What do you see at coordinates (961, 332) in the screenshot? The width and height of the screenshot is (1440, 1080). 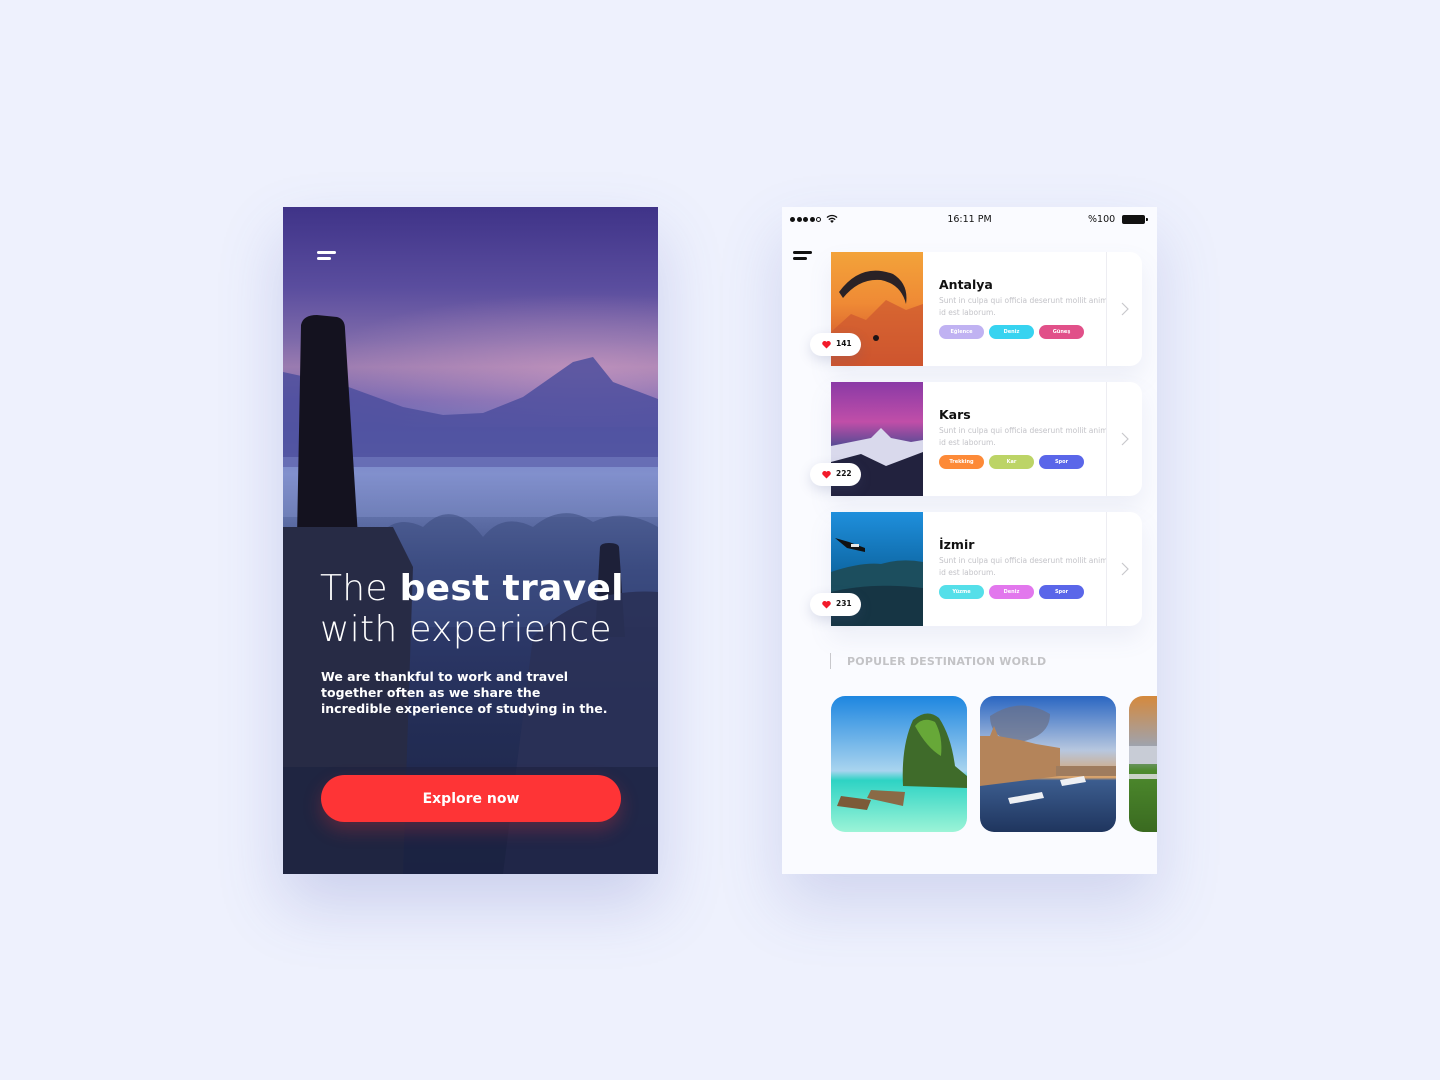 I see `tag-eglence: Eğlence` at bounding box center [961, 332].